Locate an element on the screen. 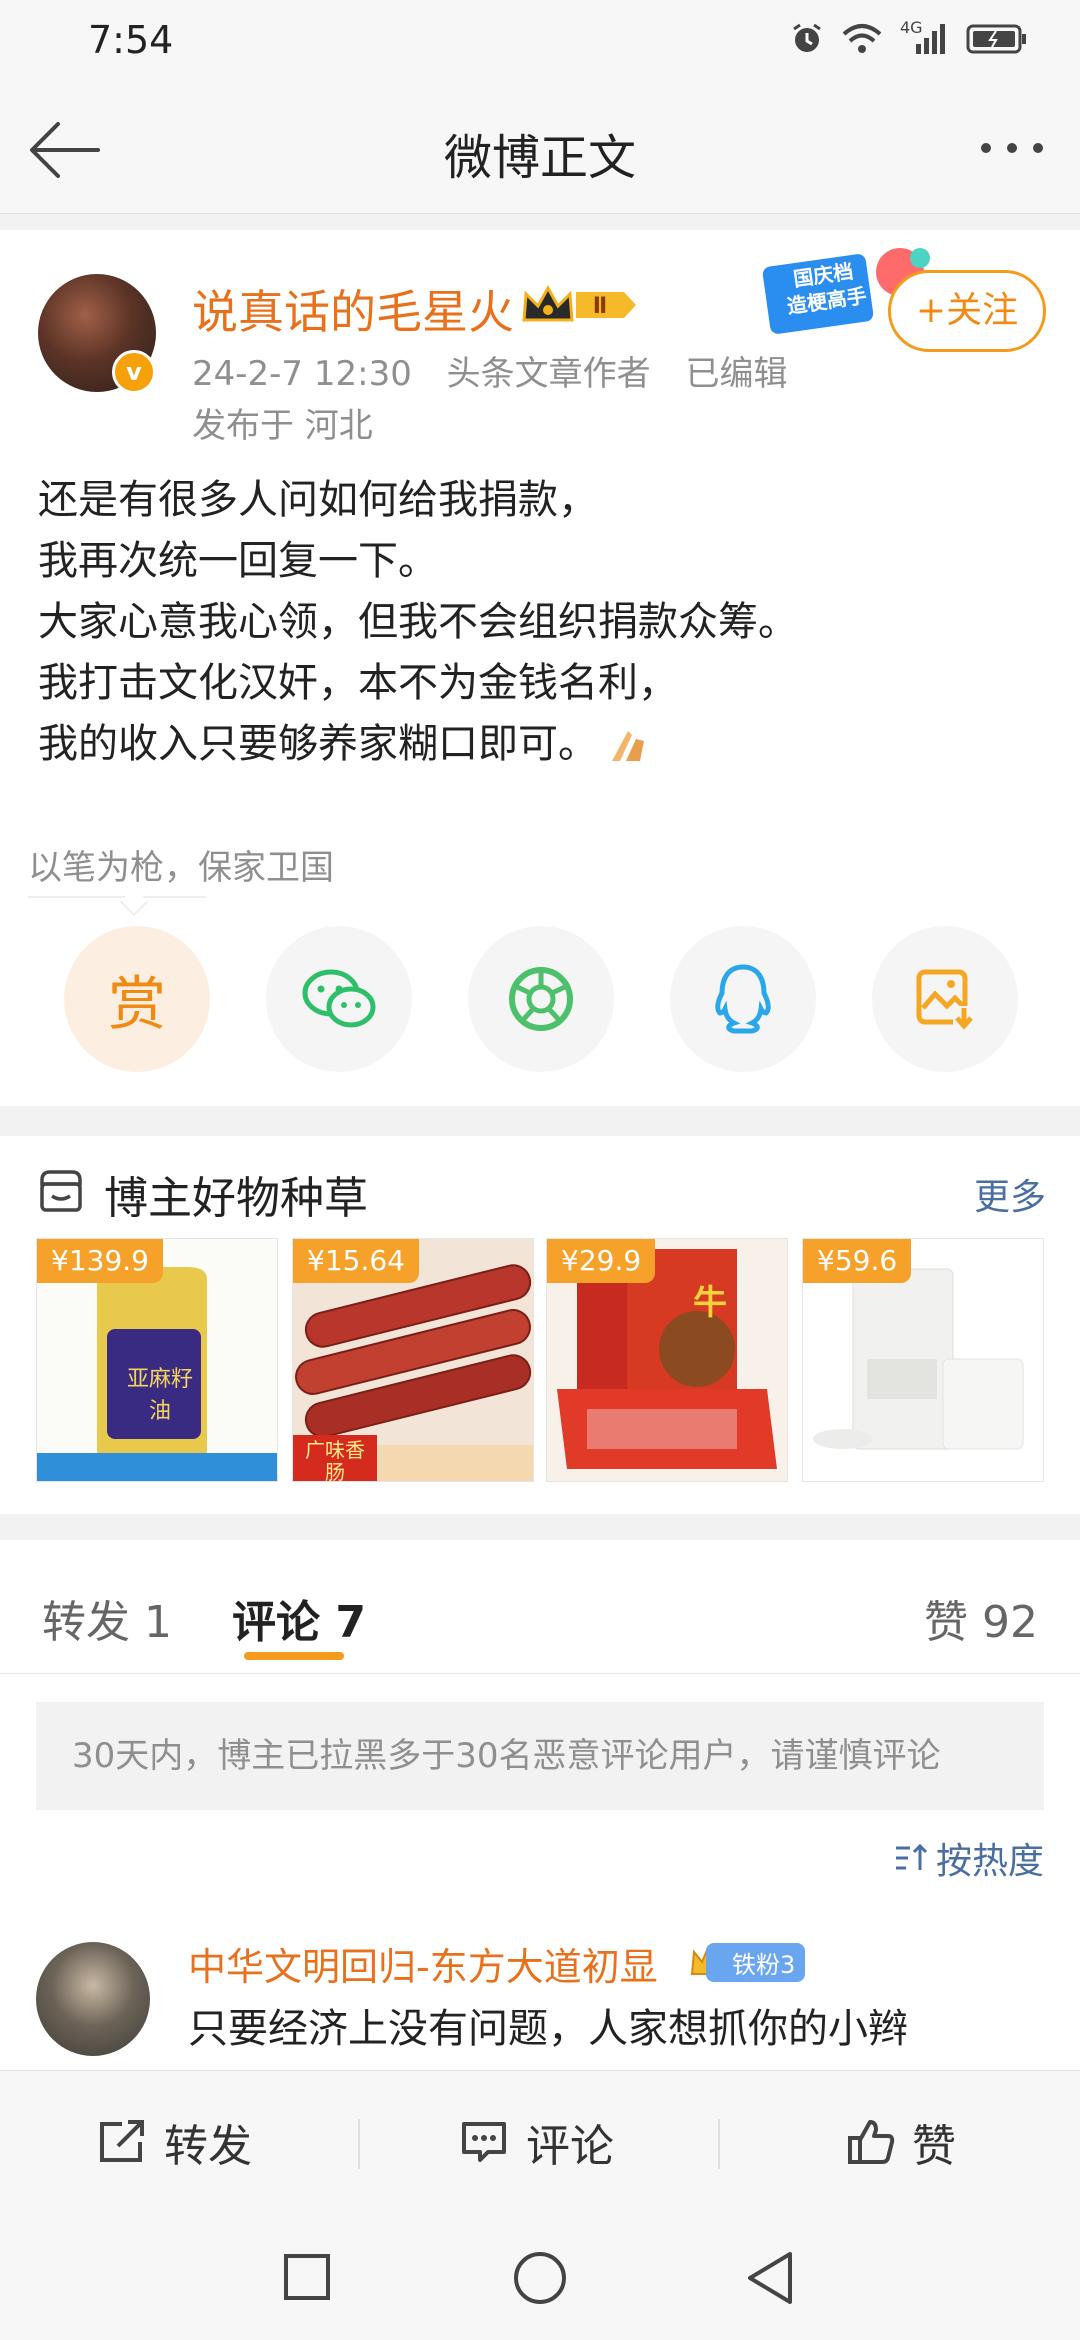 The height and width of the screenshot is (2340, 1080). page-title: 微博正文 is located at coordinates (539, 158).